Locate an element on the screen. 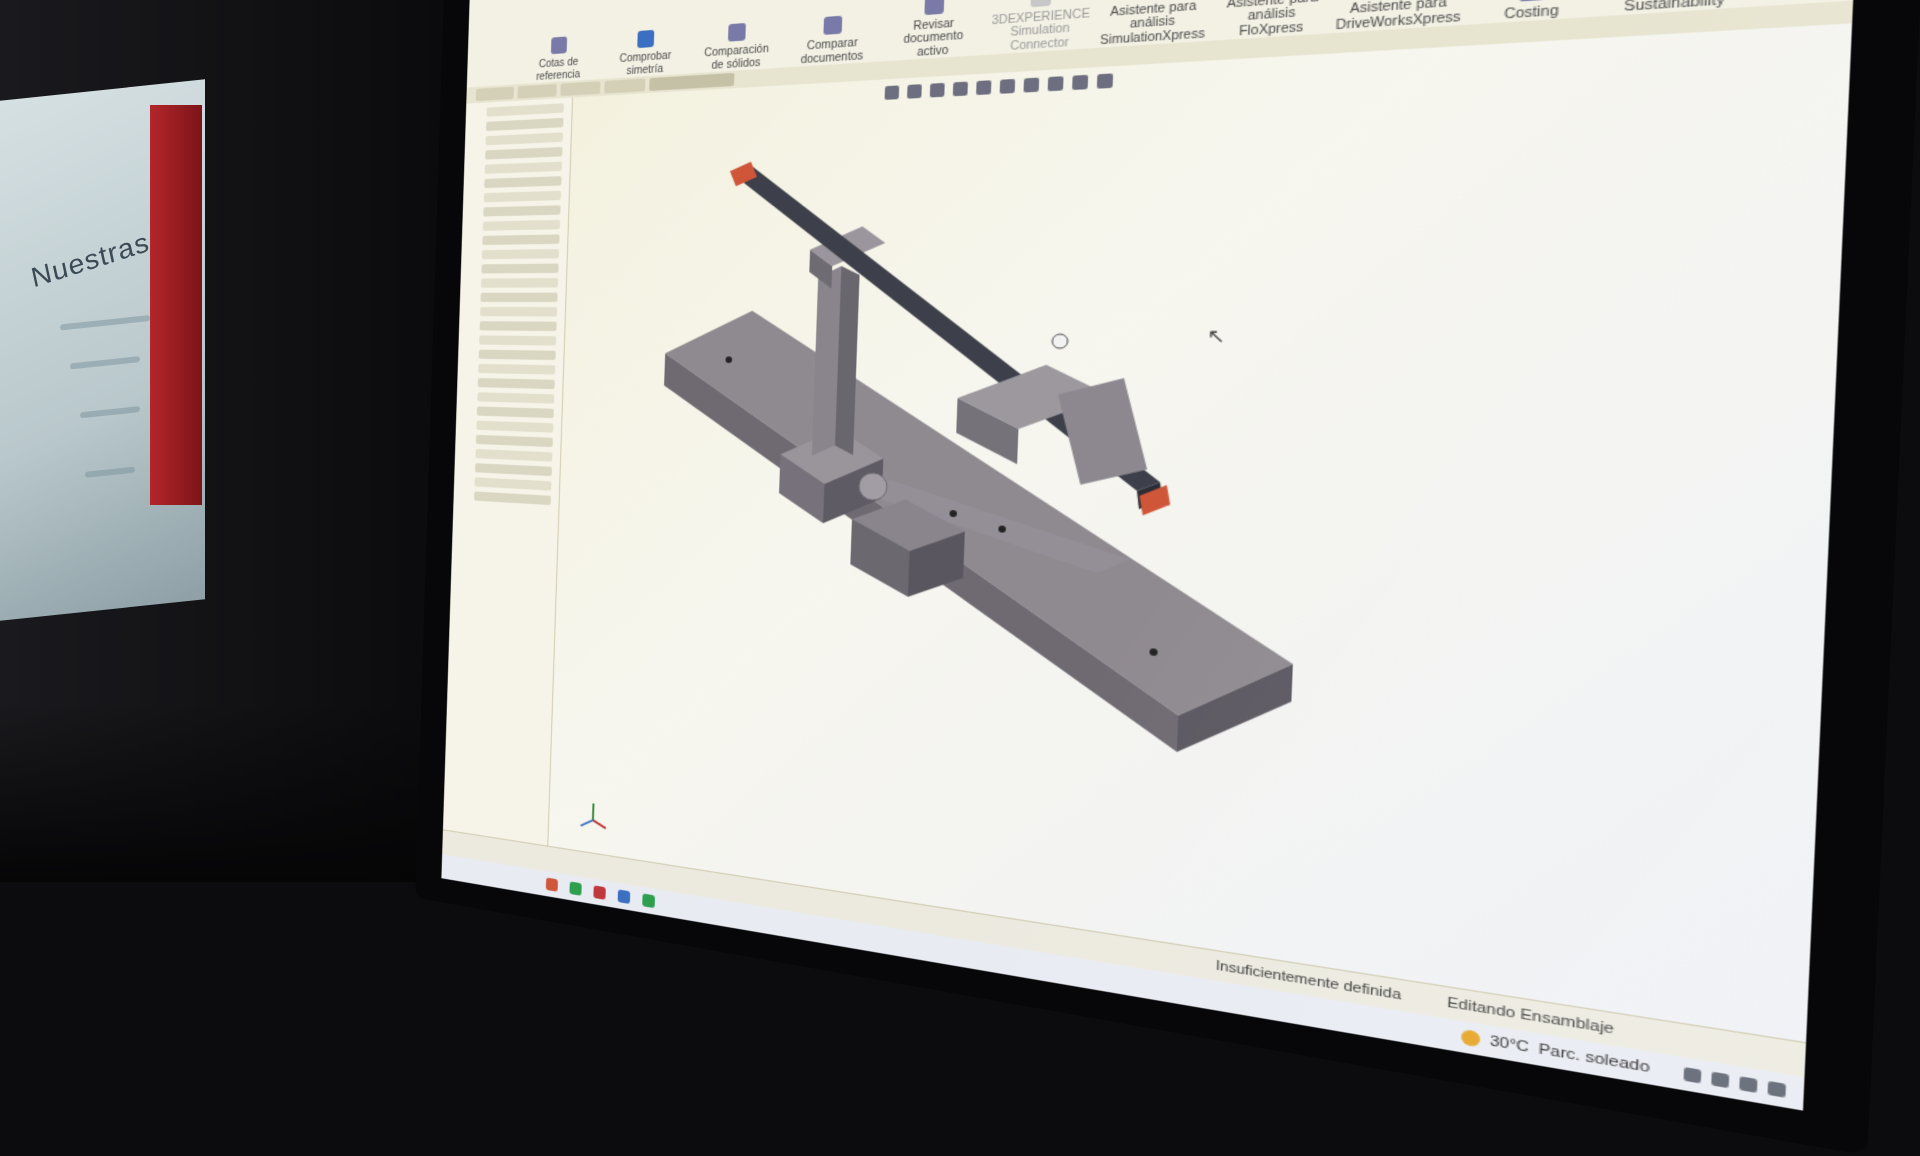 The image size is (1920, 1156). symmetry-icon is located at coordinates (646, 39).